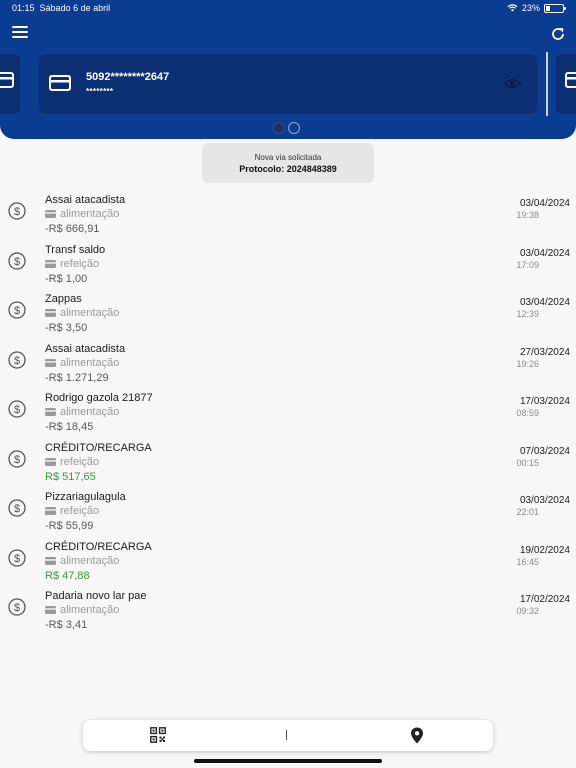  Describe the element at coordinates (527, 462) in the screenshot. I see `transaction-time: 00:15` at that location.